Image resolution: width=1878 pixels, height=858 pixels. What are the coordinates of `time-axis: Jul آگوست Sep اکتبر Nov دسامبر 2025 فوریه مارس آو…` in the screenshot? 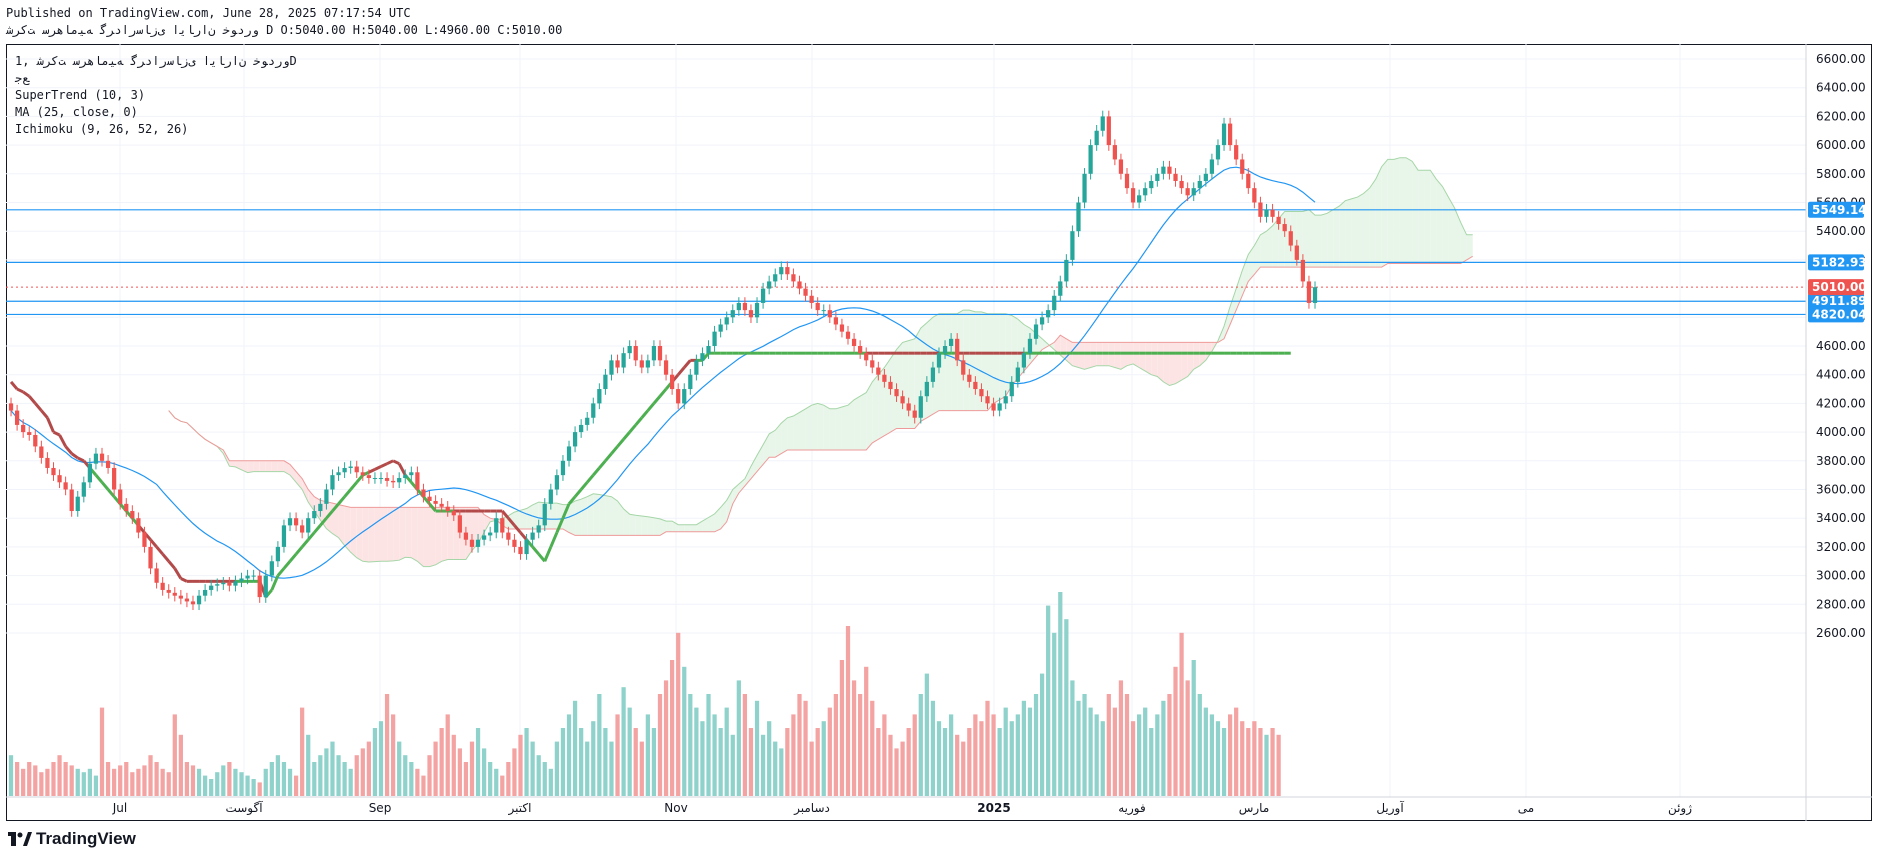 It's located at (902, 808).